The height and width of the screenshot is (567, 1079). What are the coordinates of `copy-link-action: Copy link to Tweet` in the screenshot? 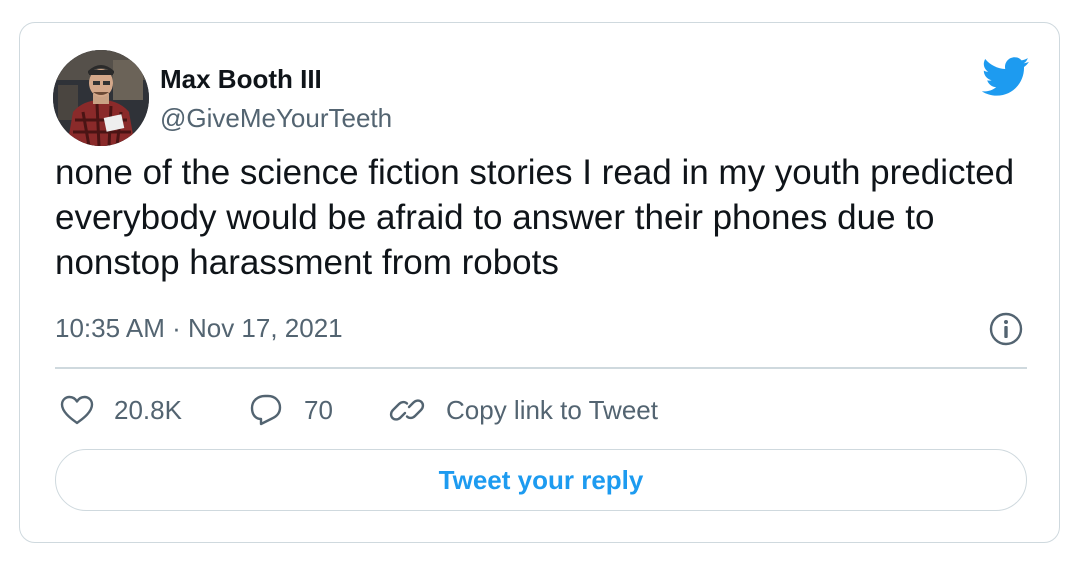 It's located at (523, 410).